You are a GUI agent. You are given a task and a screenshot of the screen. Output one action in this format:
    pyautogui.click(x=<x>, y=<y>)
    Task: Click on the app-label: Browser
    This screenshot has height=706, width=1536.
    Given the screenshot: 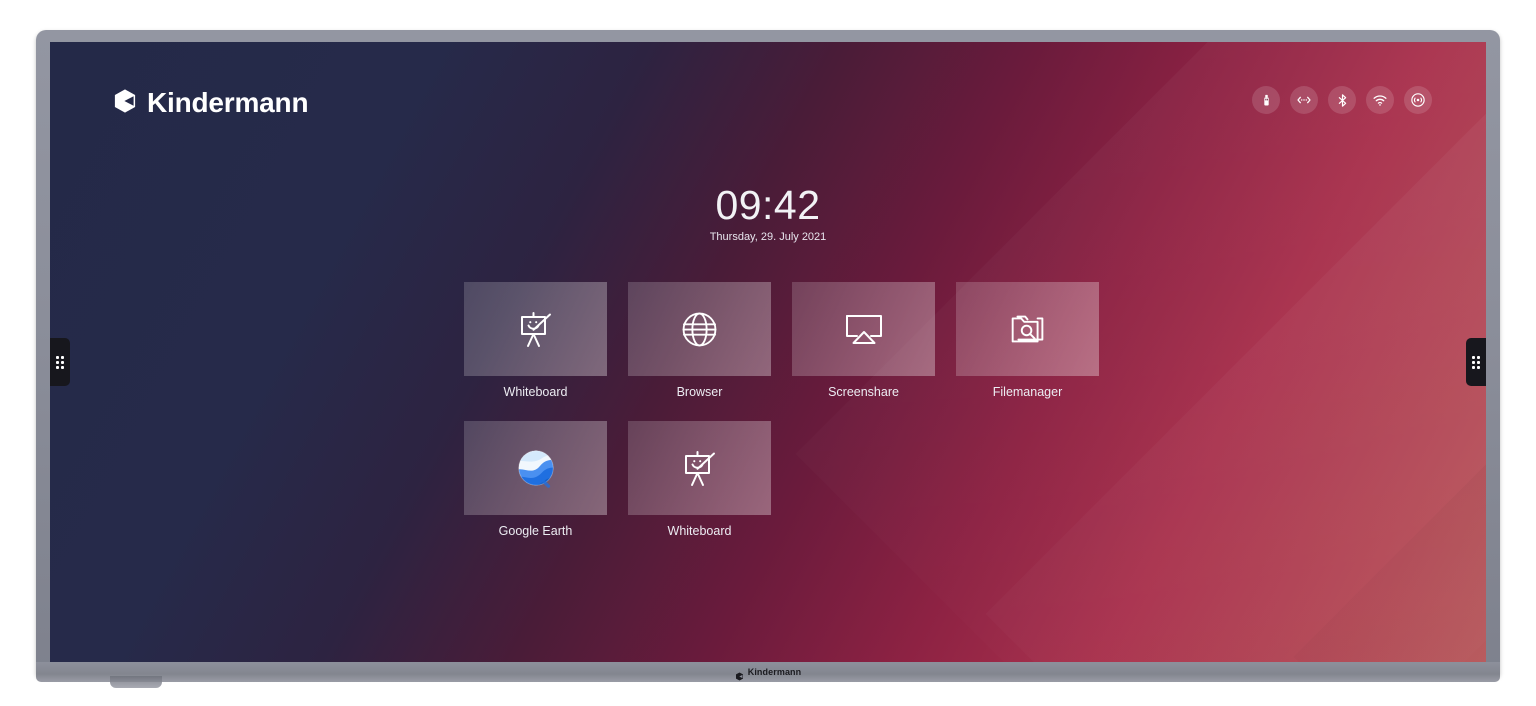 What is the action you would take?
    pyautogui.click(x=699, y=392)
    